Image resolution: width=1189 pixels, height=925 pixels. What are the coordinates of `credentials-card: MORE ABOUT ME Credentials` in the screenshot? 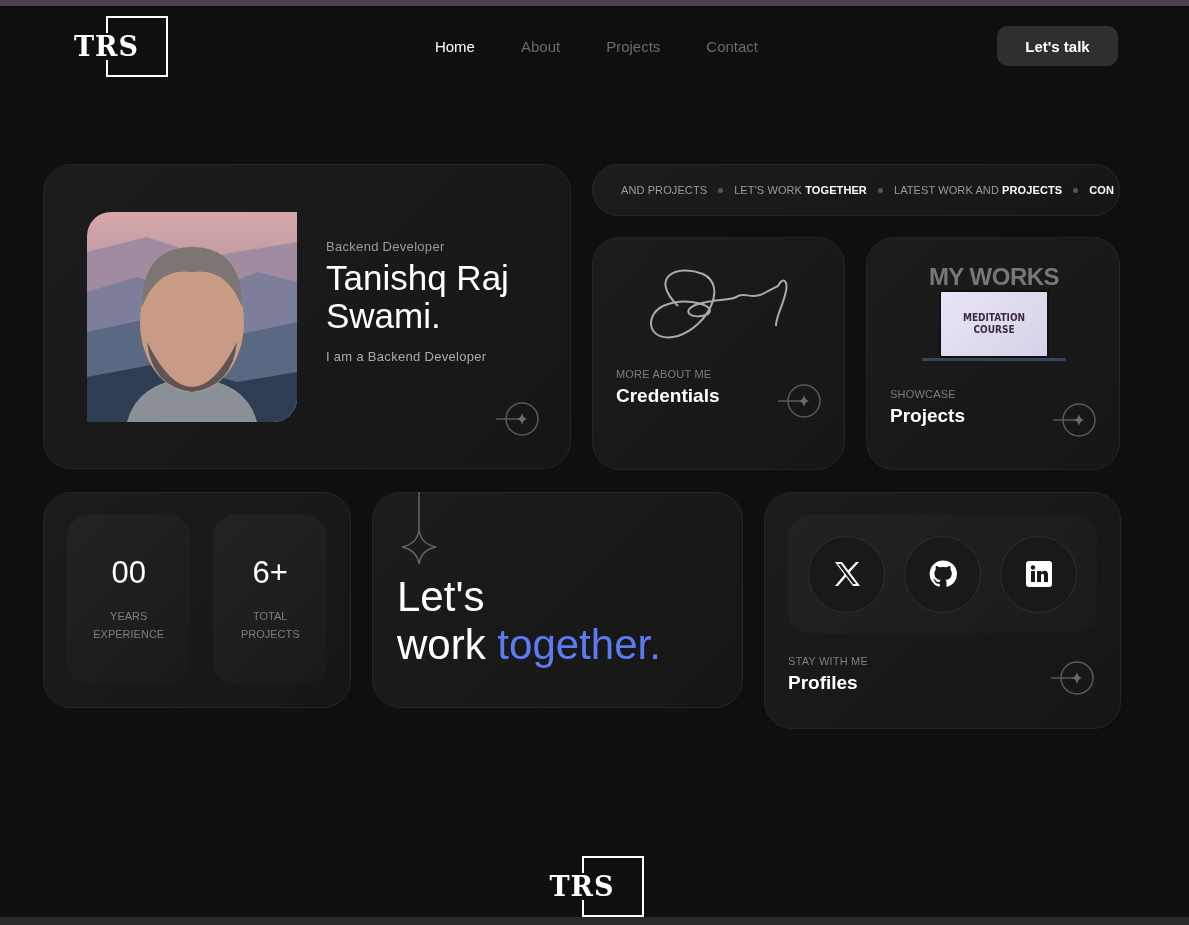 It's located at (718, 353).